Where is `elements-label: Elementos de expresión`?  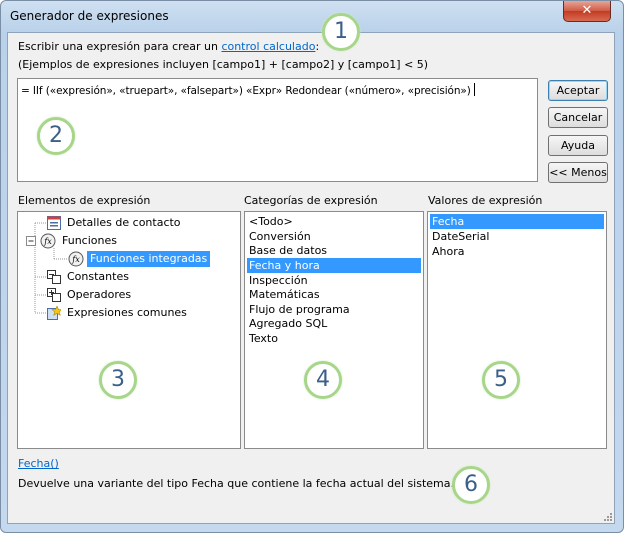 elements-label: Elementos de expresión is located at coordinates (84, 200).